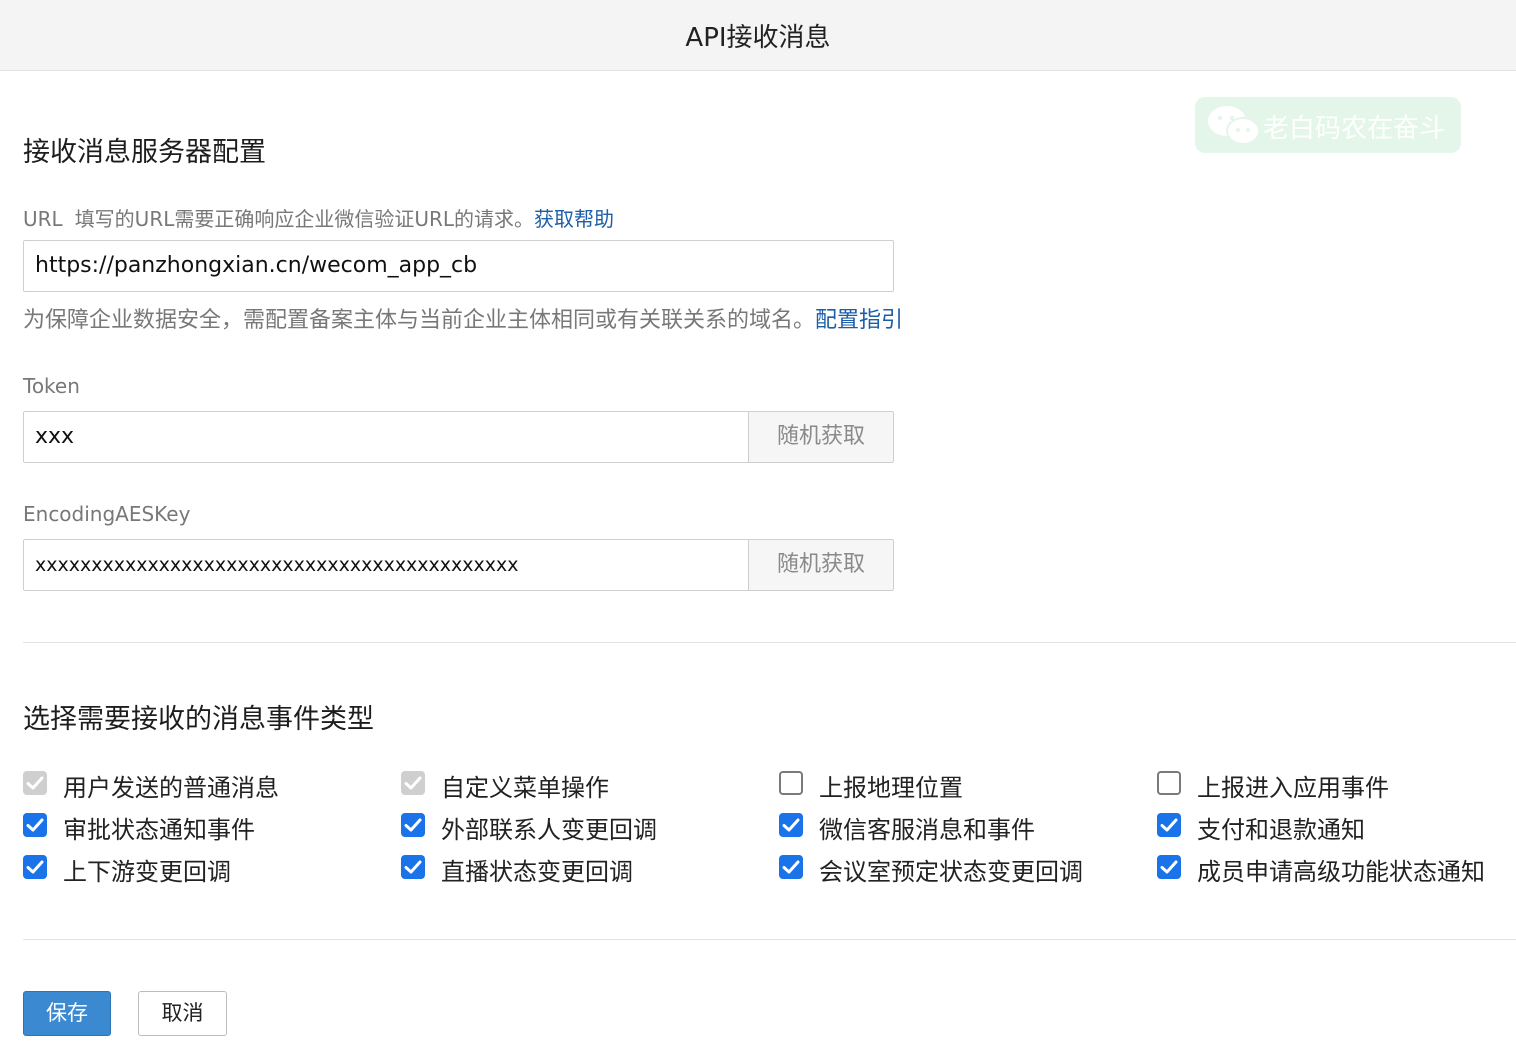 This screenshot has width=1516, height=1054. I want to click on event-checkbox-label: 上报进入应用事件, so click(1293, 788).